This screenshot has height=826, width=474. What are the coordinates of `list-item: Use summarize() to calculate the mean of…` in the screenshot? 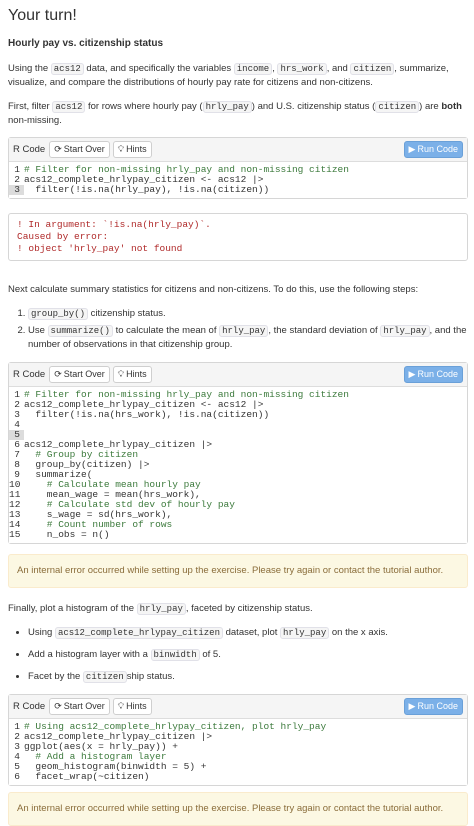 It's located at (248, 338).